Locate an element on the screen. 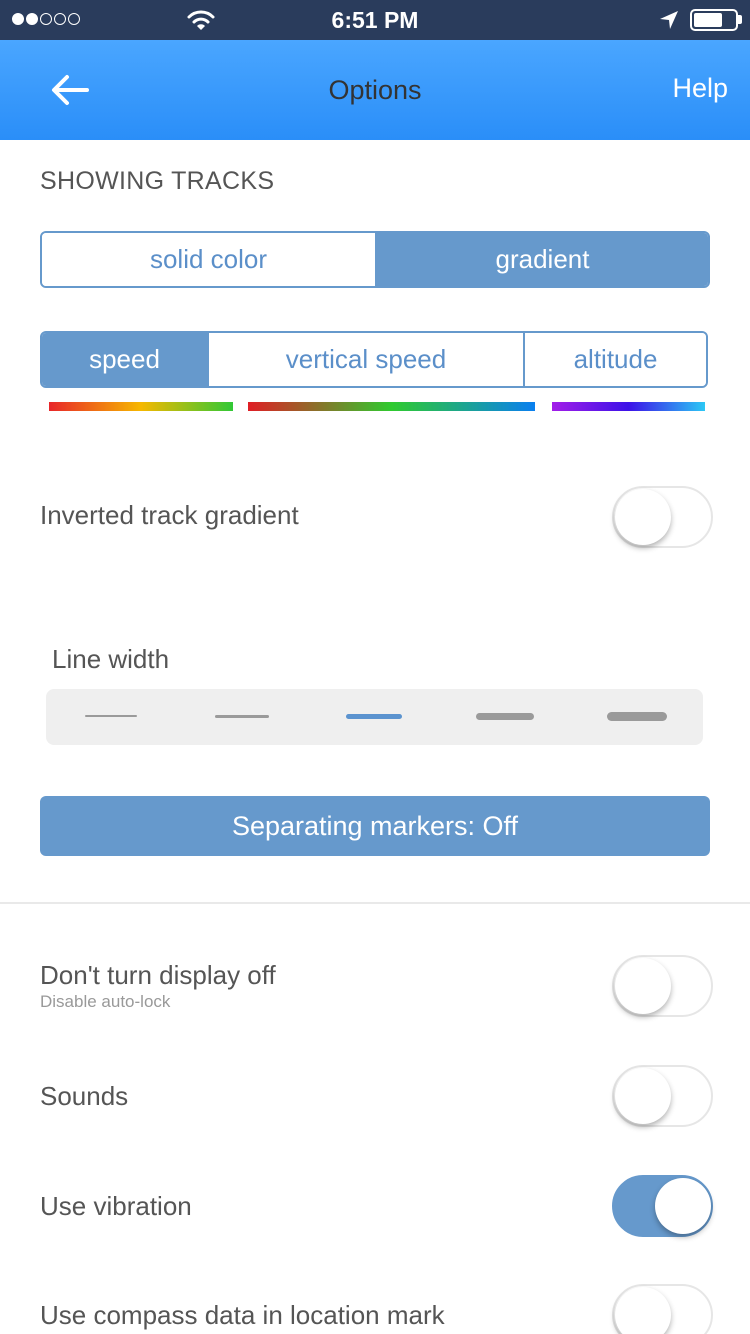  battery-icon is located at coordinates (714, 20).